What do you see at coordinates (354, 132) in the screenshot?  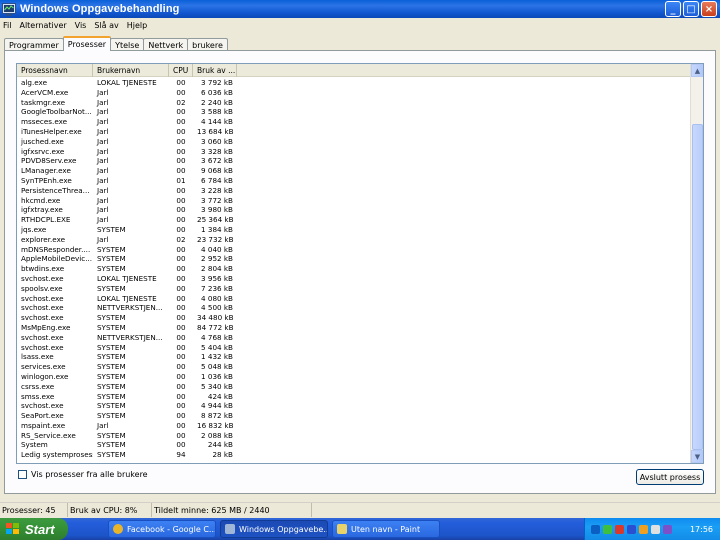 I see `process-row: iTunesHelper.exe Jarl 00 13 684 kB` at bounding box center [354, 132].